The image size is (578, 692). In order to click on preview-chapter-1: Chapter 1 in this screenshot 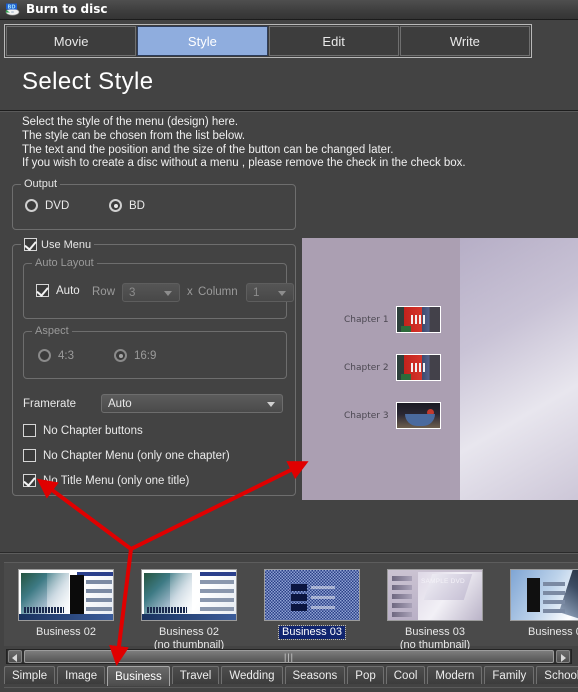, I will do `click(392, 319)`.